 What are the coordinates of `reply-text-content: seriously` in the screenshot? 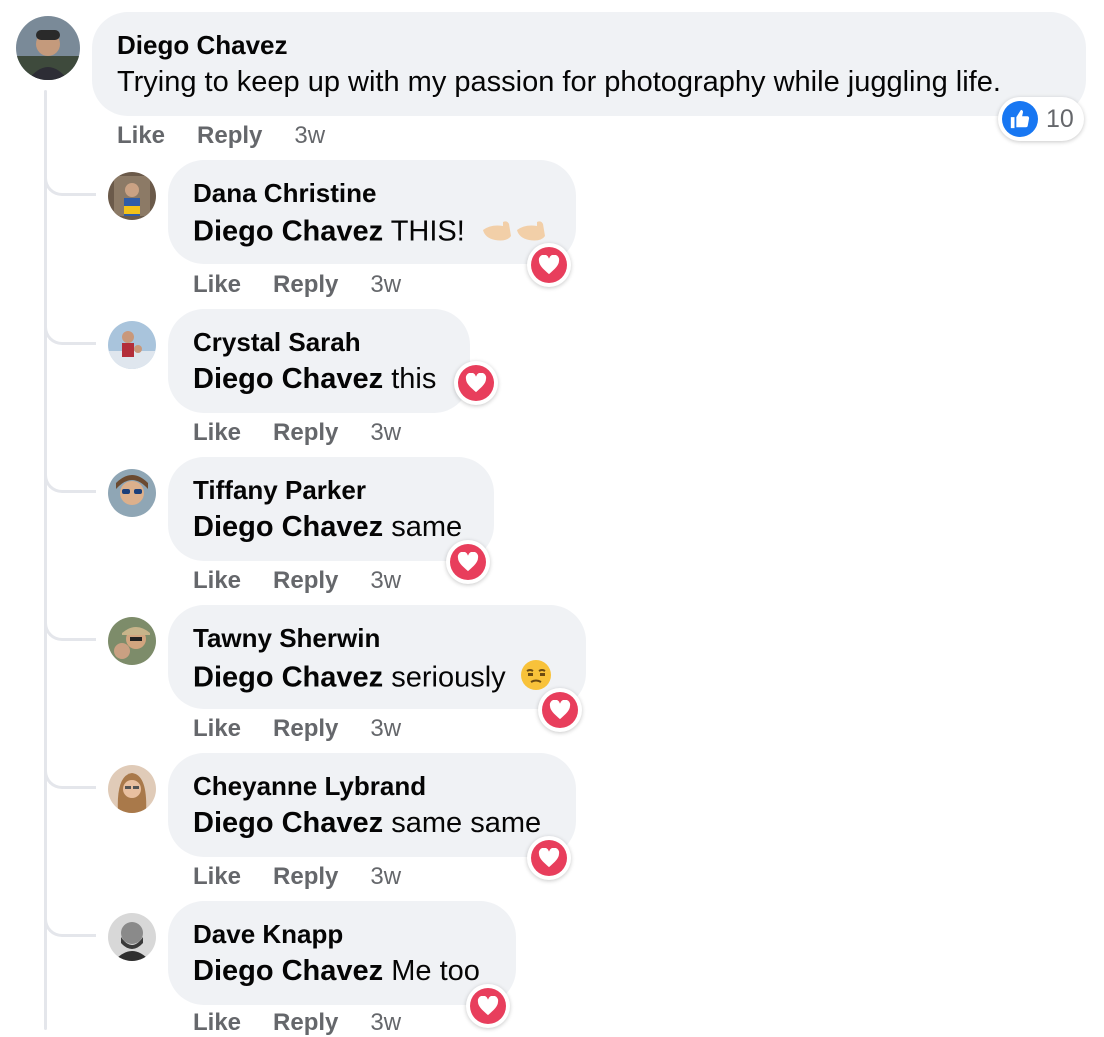 It's located at (444, 677).